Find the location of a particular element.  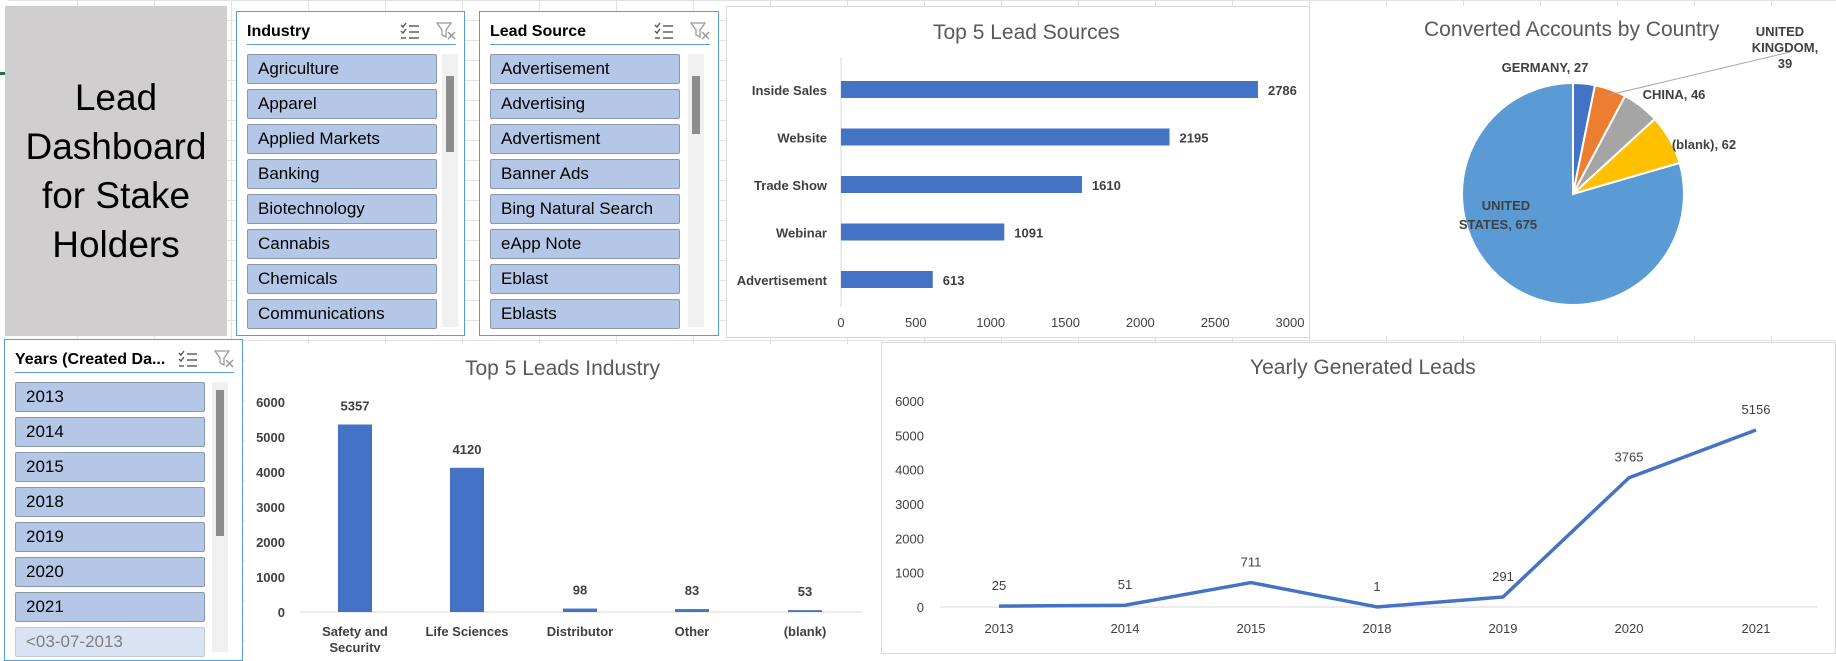

slicer-title: Industry is located at coordinates (279, 31).